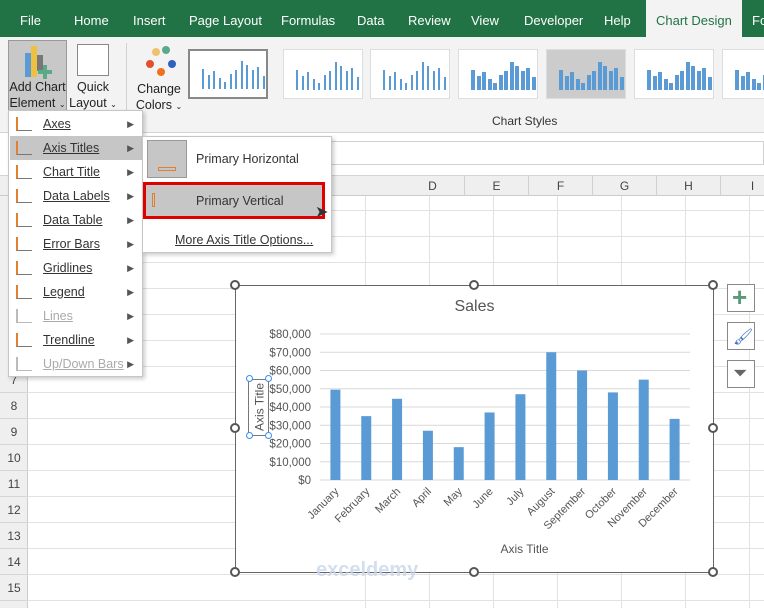  Describe the element at coordinates (433, 186) in the screenshot. I see `column-header-D: D` at that location.